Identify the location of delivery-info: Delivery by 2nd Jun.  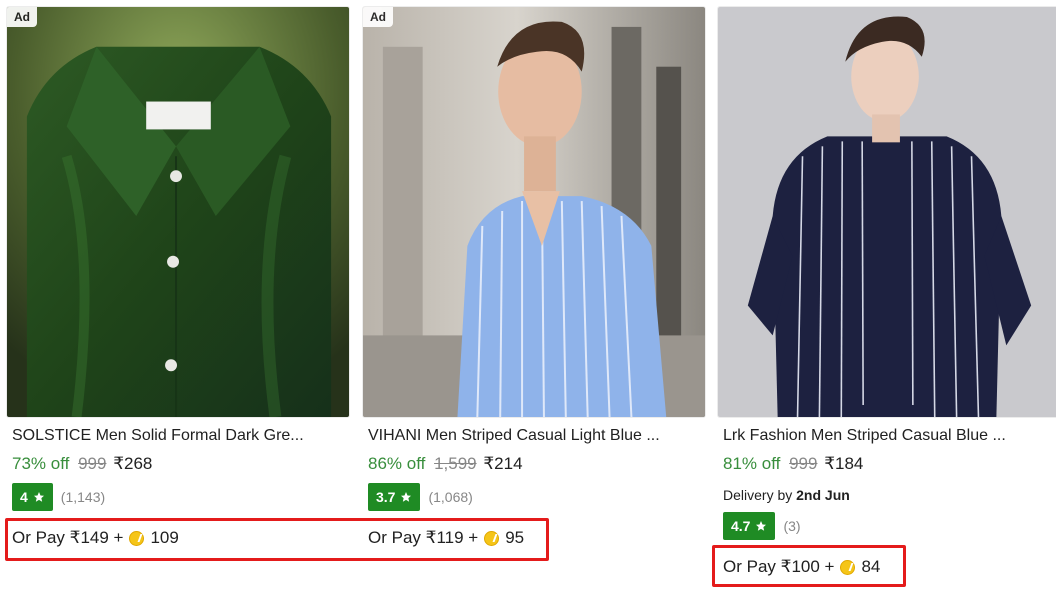
(786, 495).